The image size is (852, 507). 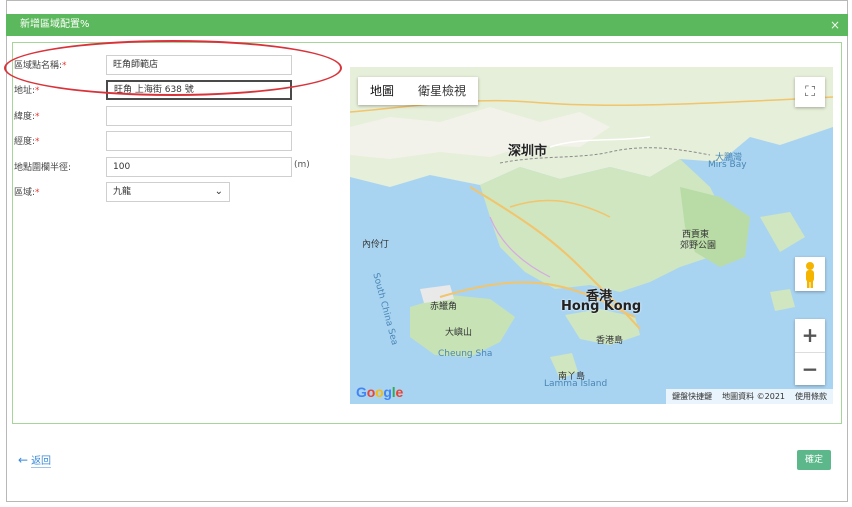 I want to click on terms-link: 使用條款, so click(x=811, y=396).